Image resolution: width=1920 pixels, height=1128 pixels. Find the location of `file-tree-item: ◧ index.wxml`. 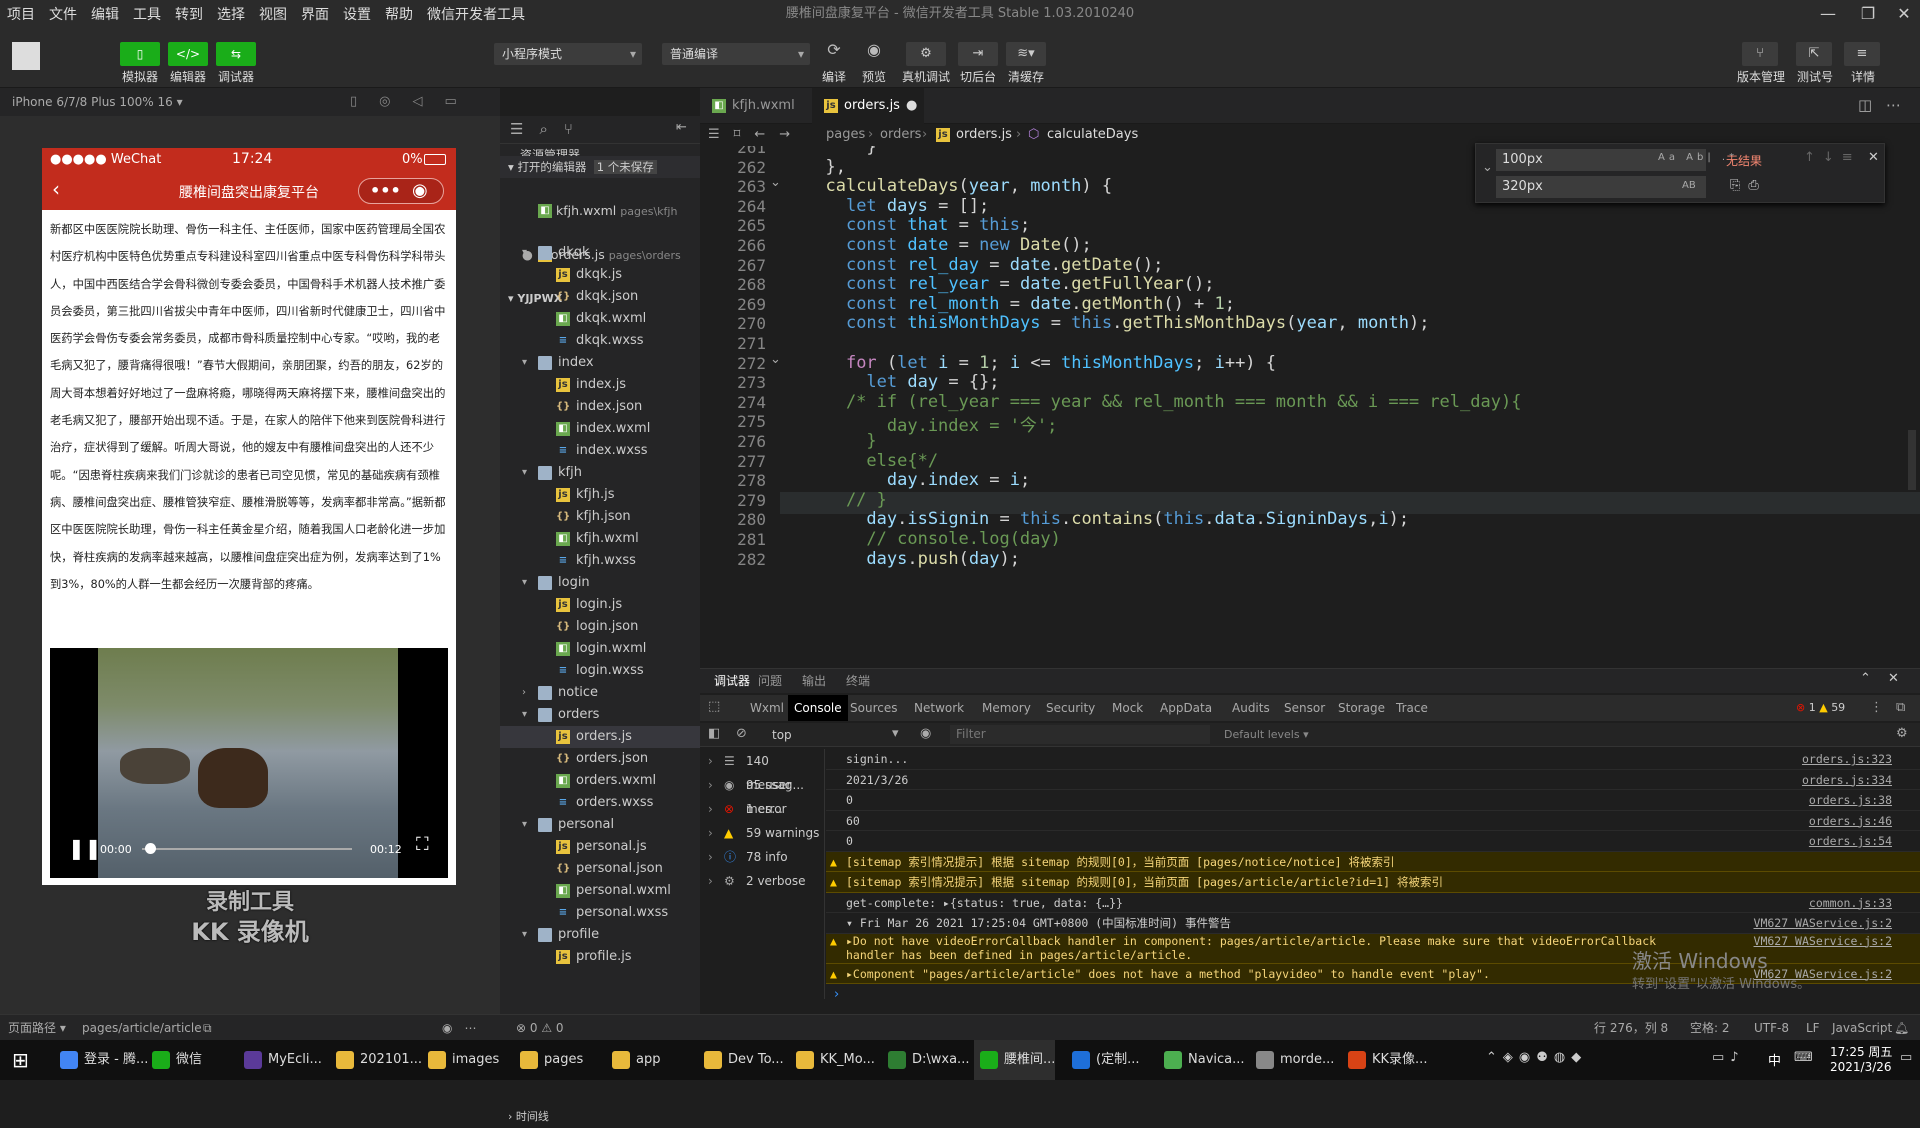

file-tree-item: ◧ index.wxml is located at coordinates (600, 429).